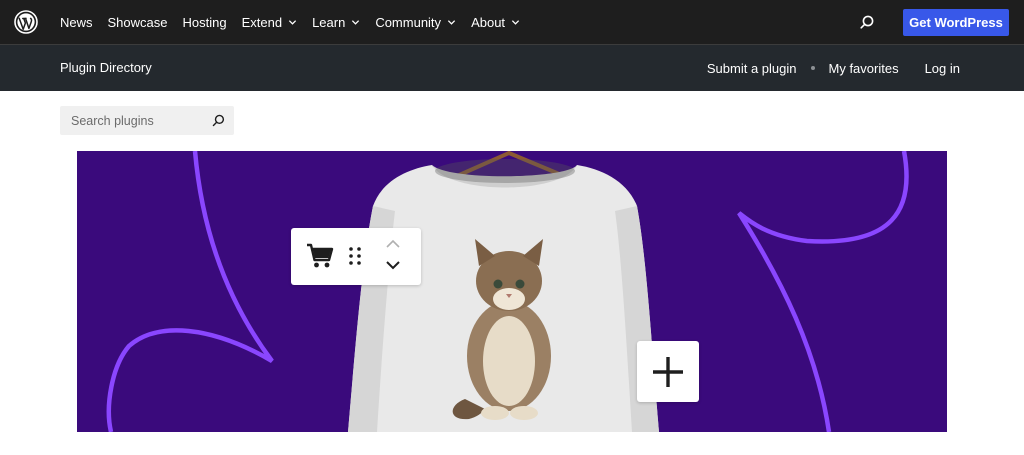  Describe the element at coordinates (320, 256) in the screenshot. I see `cart-icon` at that location.